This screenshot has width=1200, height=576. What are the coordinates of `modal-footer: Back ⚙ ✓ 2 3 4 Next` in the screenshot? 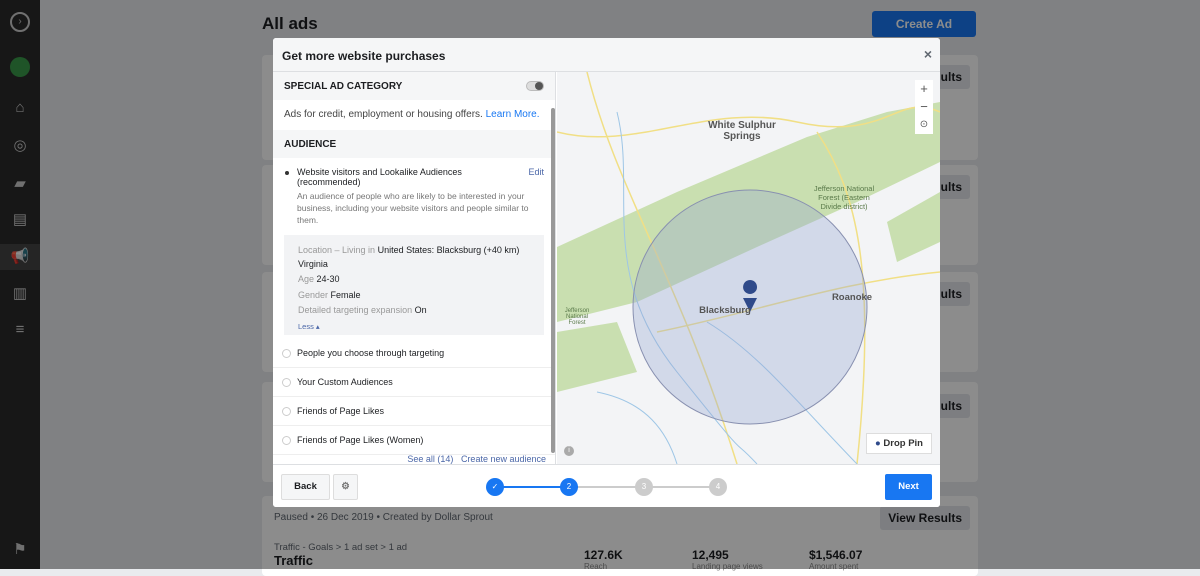 It's located at (606, 485).